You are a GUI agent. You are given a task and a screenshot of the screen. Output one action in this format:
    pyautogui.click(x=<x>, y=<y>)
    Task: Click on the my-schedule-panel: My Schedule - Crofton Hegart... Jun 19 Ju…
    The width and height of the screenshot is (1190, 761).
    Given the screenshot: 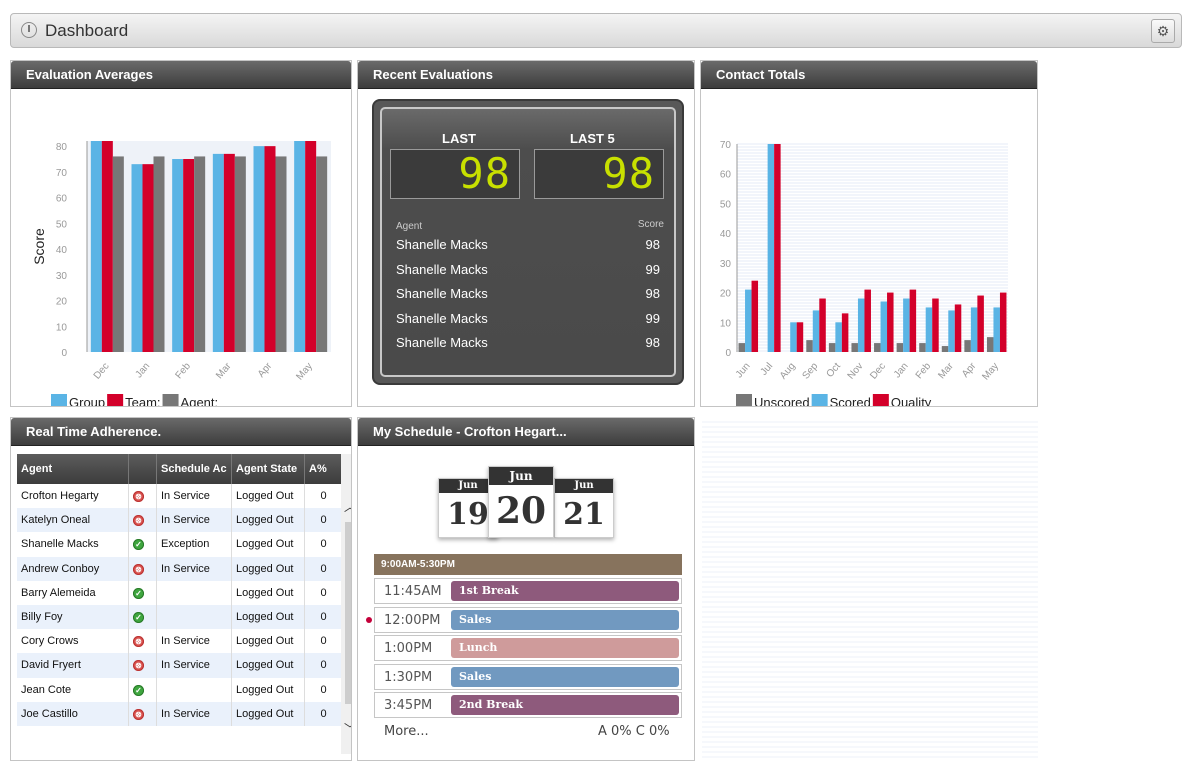 What is the action you would take?
    pyautogui.click(x=526, y=589)
    